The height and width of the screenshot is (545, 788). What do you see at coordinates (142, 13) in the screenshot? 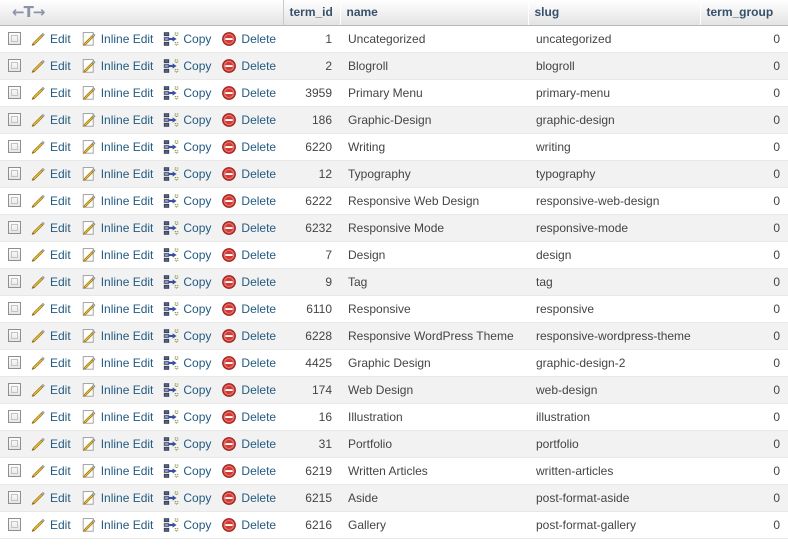
I see `column-header-actions: ←T→` at bounding box center [142, 13].